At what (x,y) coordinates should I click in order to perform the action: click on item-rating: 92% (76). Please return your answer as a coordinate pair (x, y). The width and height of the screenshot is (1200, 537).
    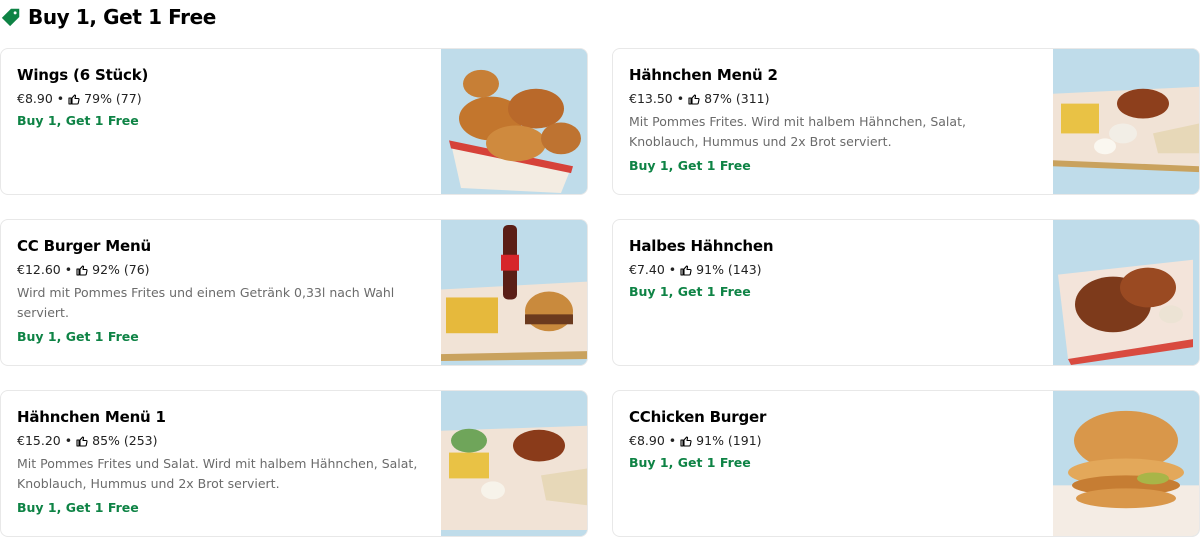
    Looking at the image, I should click on (121, 269).